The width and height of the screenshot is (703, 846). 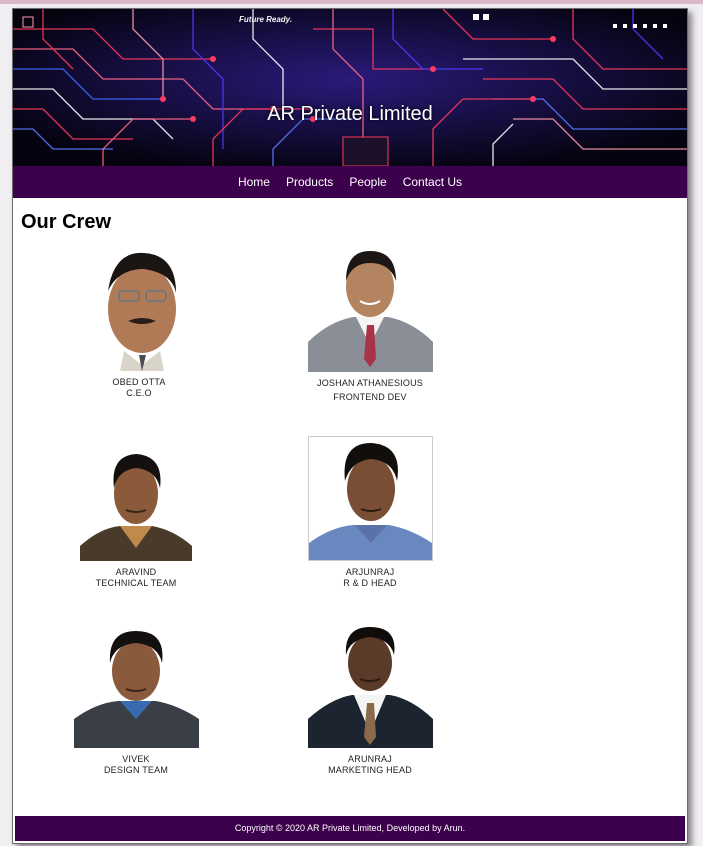 I want to click on crew-member-card: ARAVIND TECHNICAL TEAM, so click(x=136, y=512).